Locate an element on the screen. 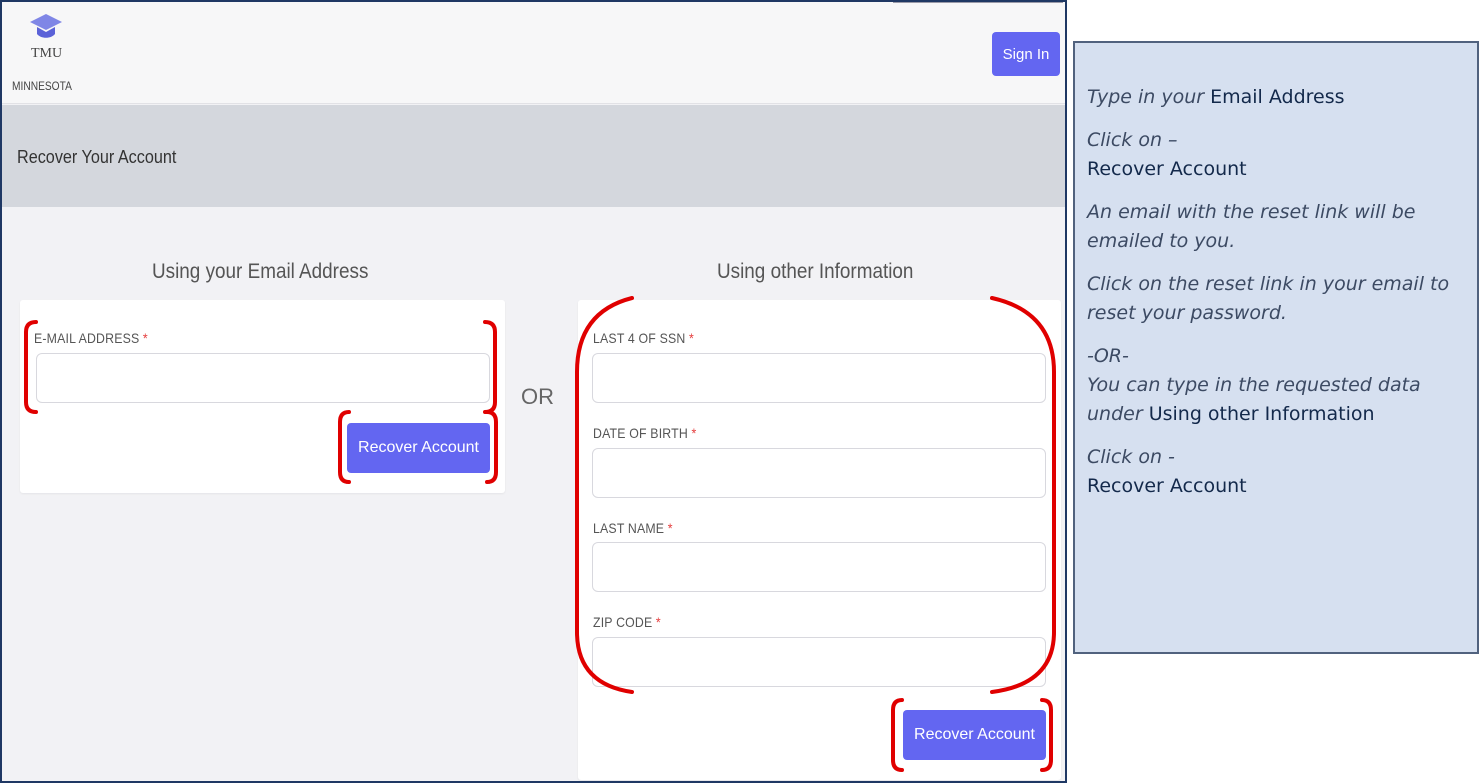 The height and width of the screenshot is (783, 1483). sign-in-button: Sign In is located at coordinates (1026, 54).